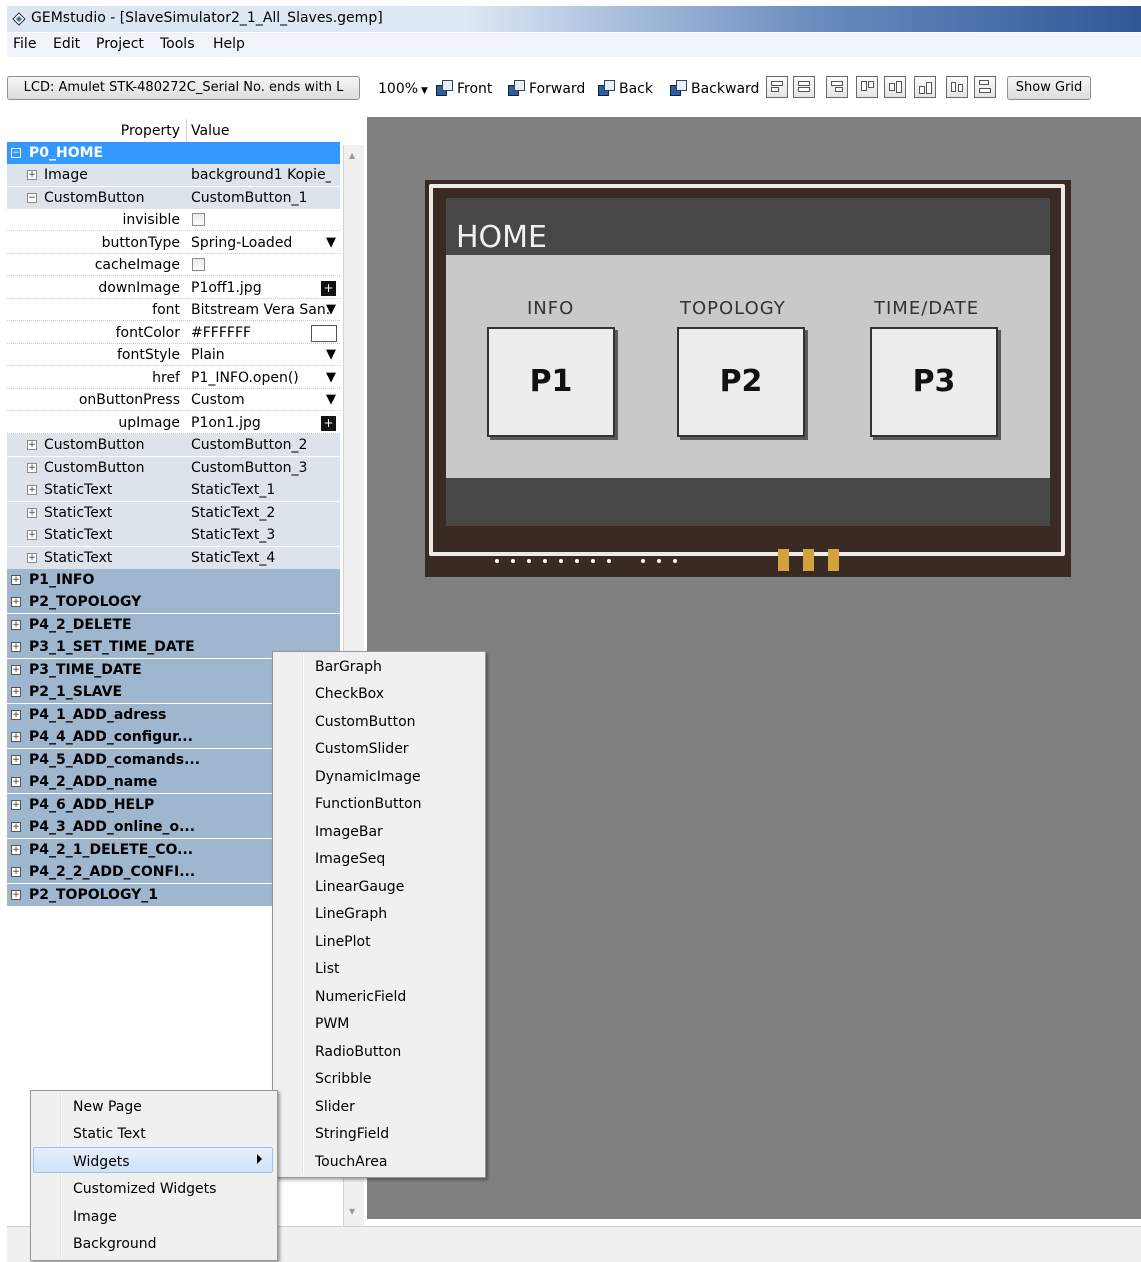 Image resolution: width=1141 pixels, height=1262 pixels. I want to click on lcd-button-p2: P2, so click(741, 382).